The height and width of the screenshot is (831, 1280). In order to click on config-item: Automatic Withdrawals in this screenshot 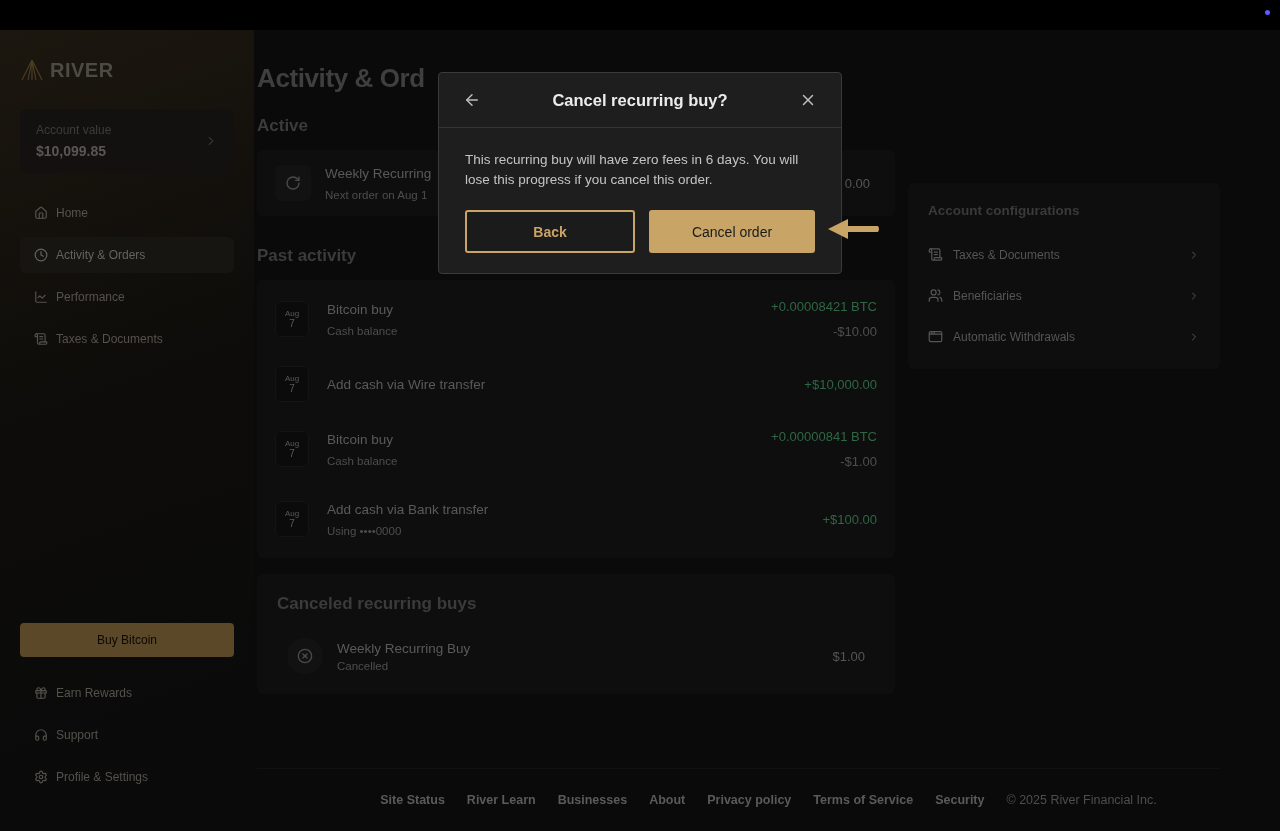, I will do `click(1064, 336)`.